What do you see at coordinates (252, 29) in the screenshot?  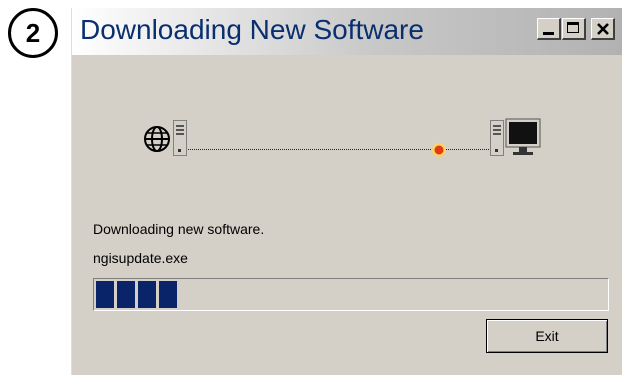 I see `window-title: Downloading New Software` at bounding box center [252, 29].